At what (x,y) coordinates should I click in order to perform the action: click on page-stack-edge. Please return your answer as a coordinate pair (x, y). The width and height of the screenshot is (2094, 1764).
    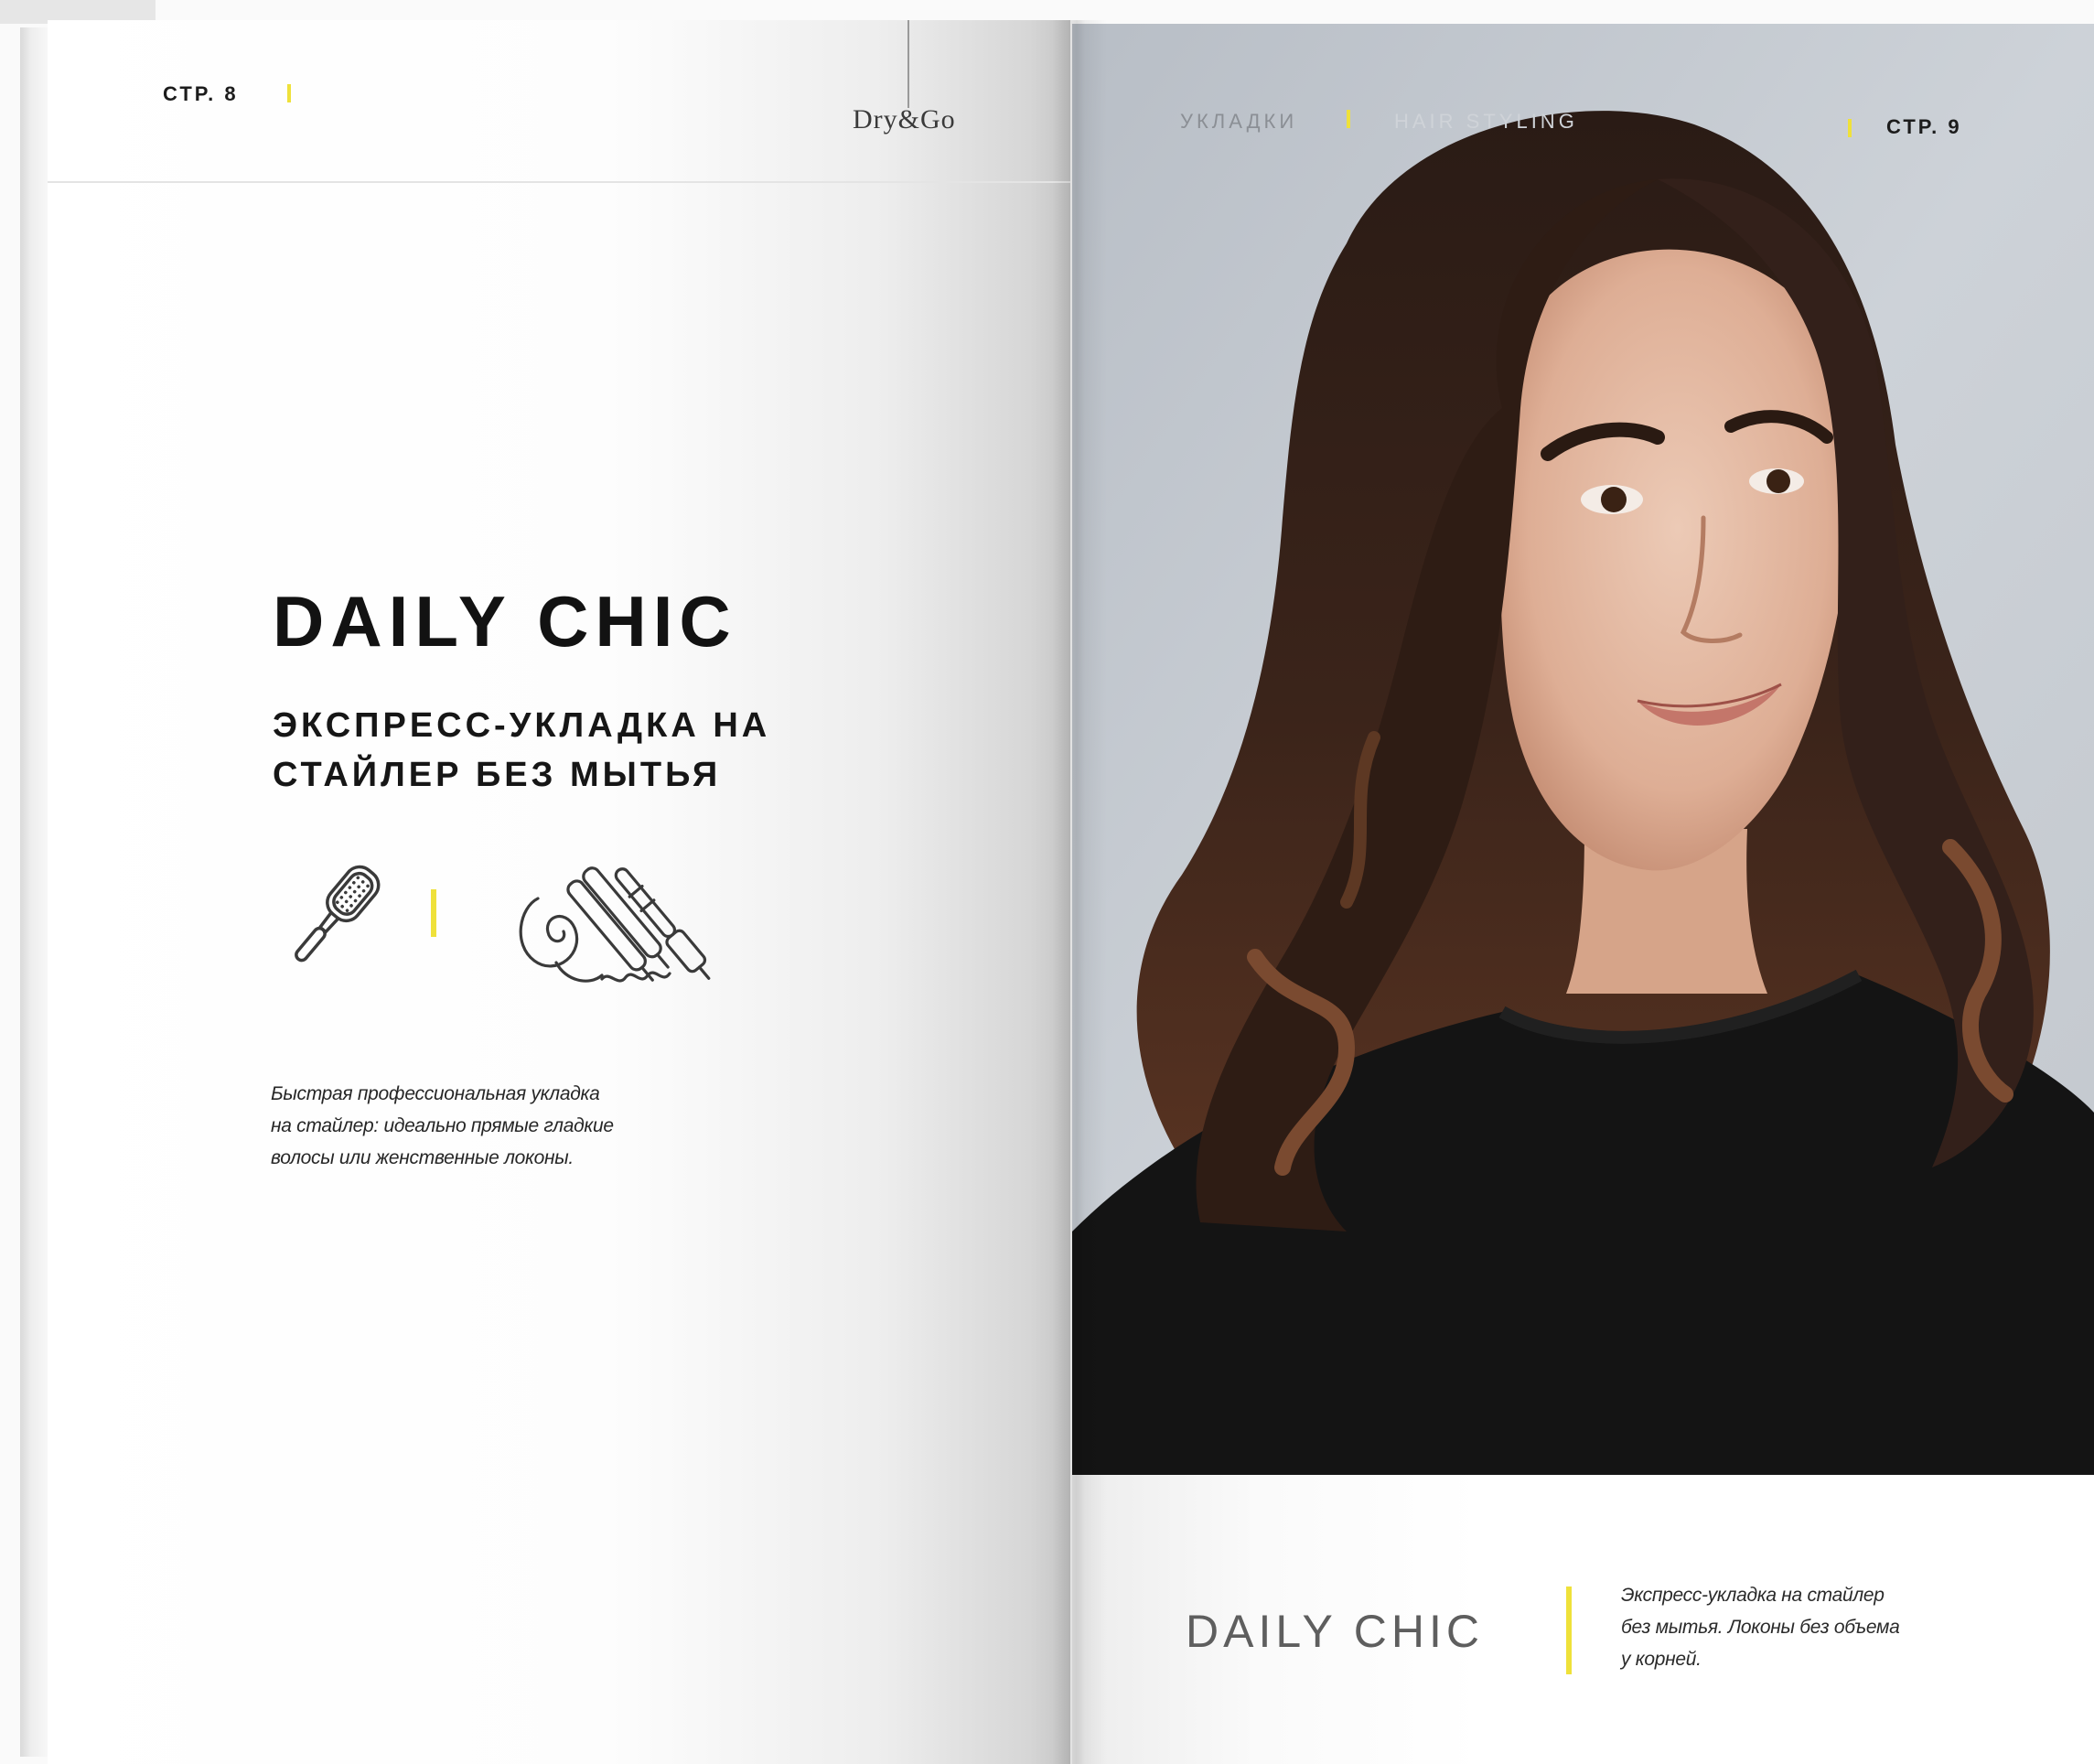
    Looking at the image, I should click on (34, 892).